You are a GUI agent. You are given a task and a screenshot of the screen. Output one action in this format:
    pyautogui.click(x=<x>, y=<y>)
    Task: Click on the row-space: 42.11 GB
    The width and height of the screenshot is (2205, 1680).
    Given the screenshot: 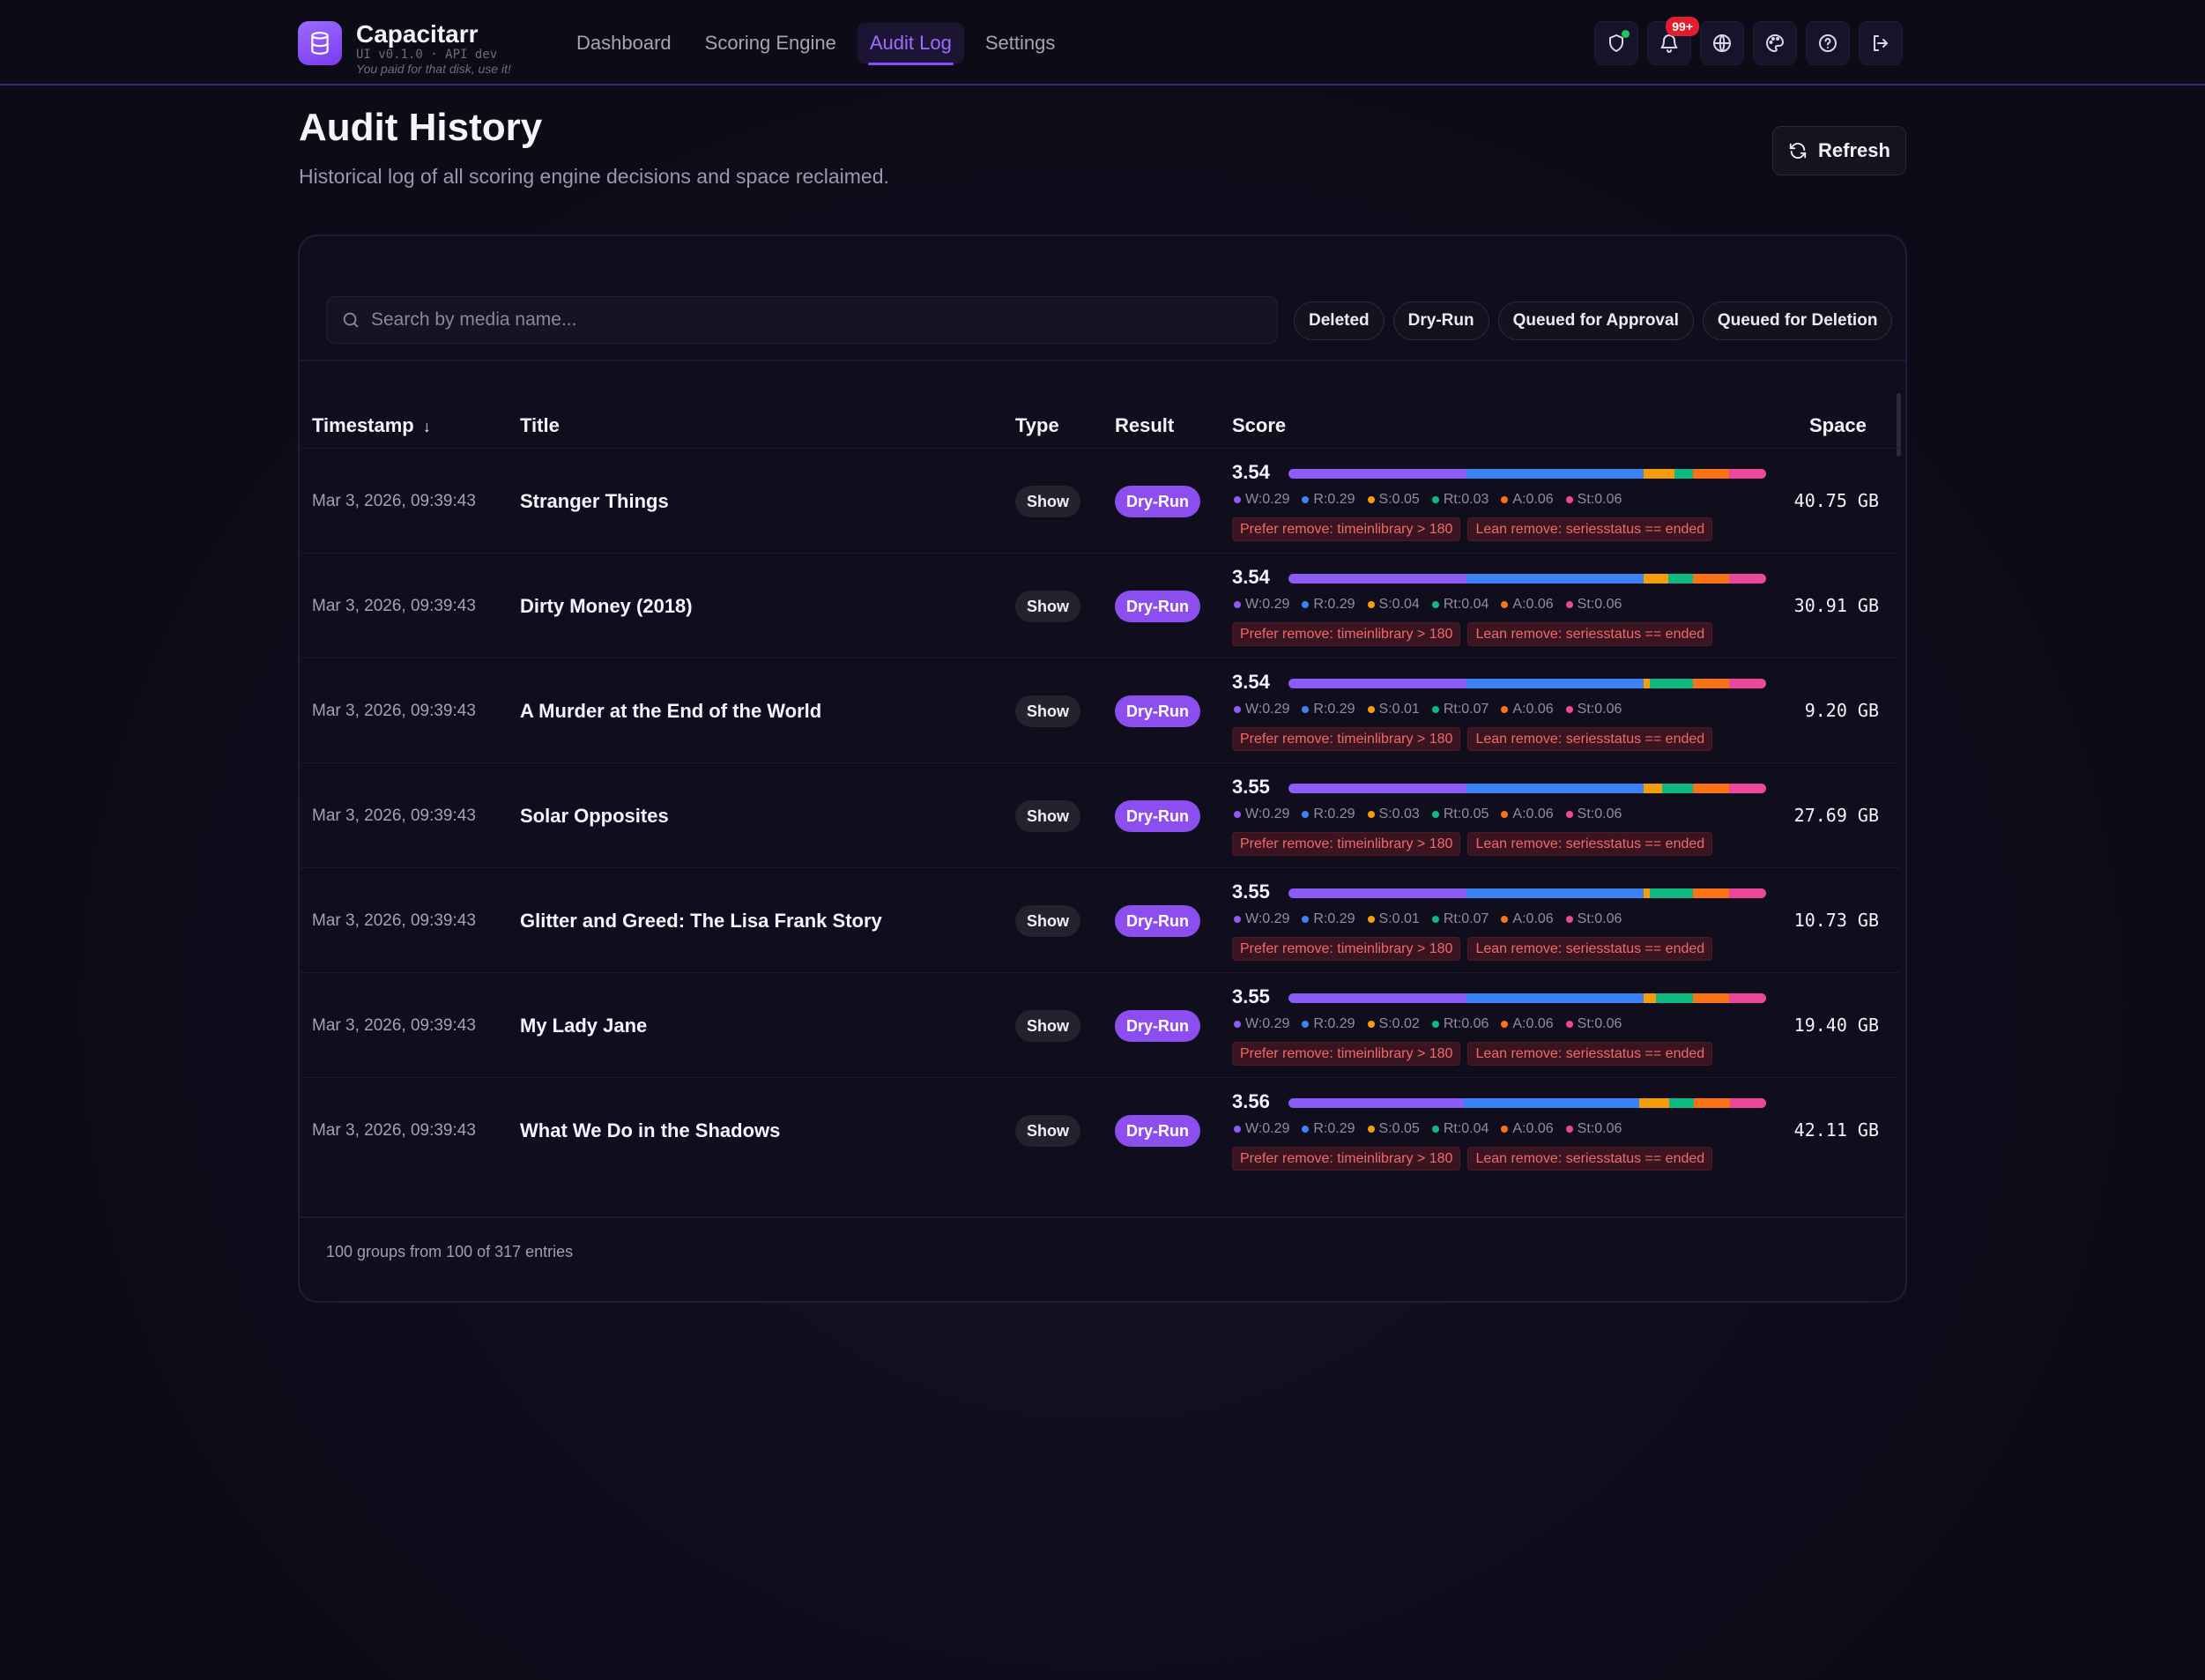 What is the action you would take?
    pyautogui.click(x=1836, y=1130)
    